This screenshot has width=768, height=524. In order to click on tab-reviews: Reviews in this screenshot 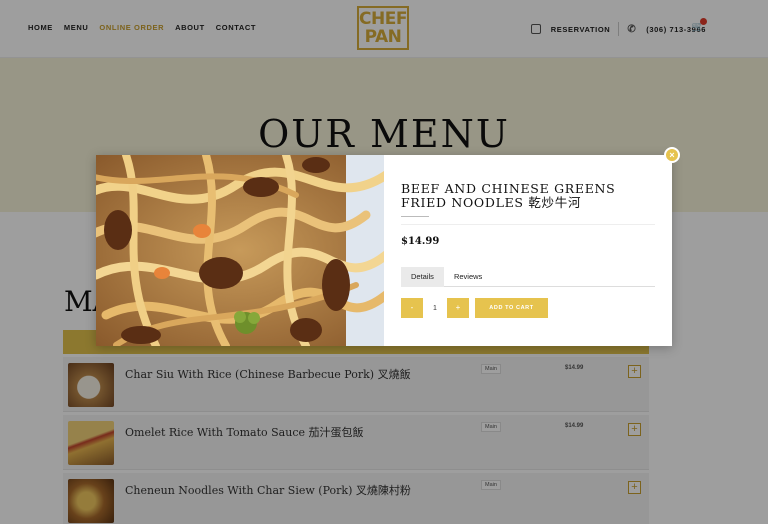, I will do `click(468, 277)`.